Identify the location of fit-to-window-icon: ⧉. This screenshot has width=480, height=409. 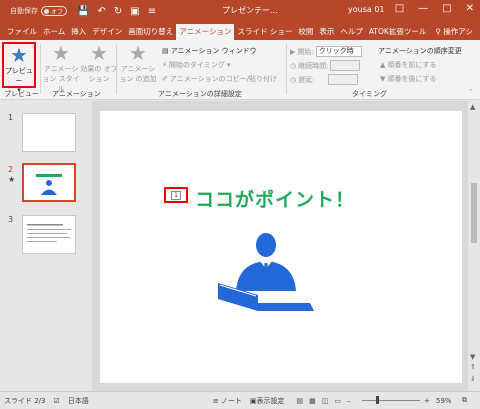
(464, 400).